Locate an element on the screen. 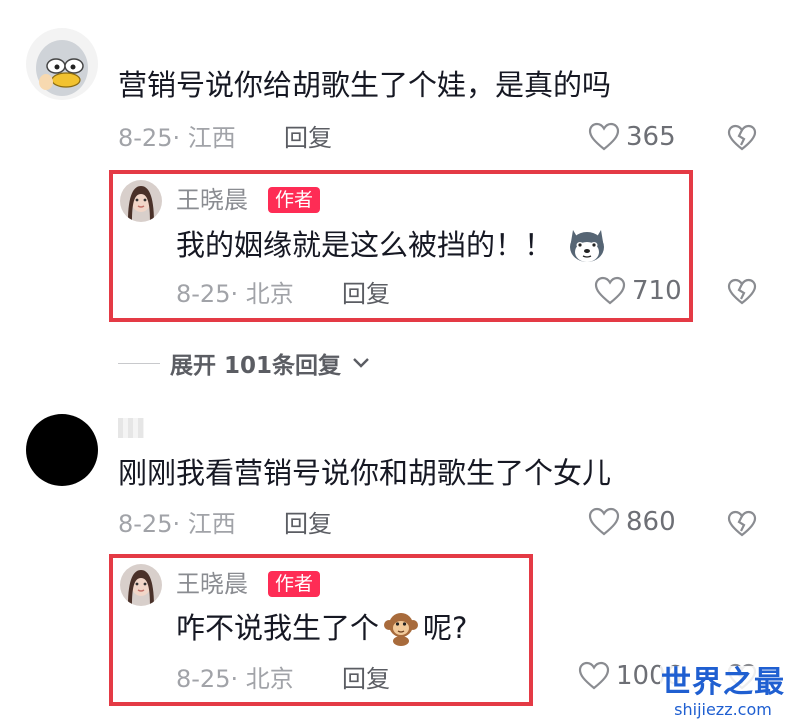 The image size is (789, 725). like-count: 710 is located at coordinates (657, 291).